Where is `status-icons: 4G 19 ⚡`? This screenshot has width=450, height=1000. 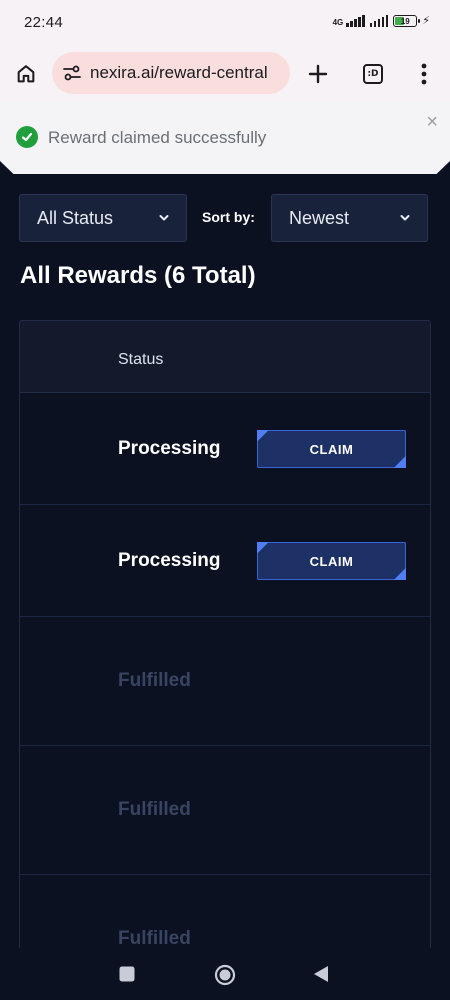
status-icons: 4G 19 ⚡ is located at coordinates (381, 21).